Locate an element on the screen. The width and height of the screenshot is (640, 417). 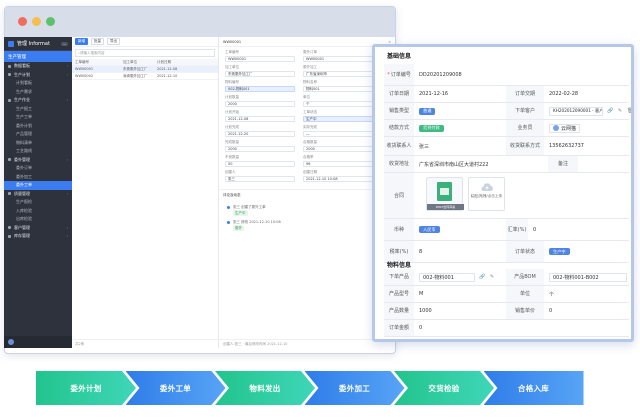
field-input: 张三 is located at coordinates (260, 179).